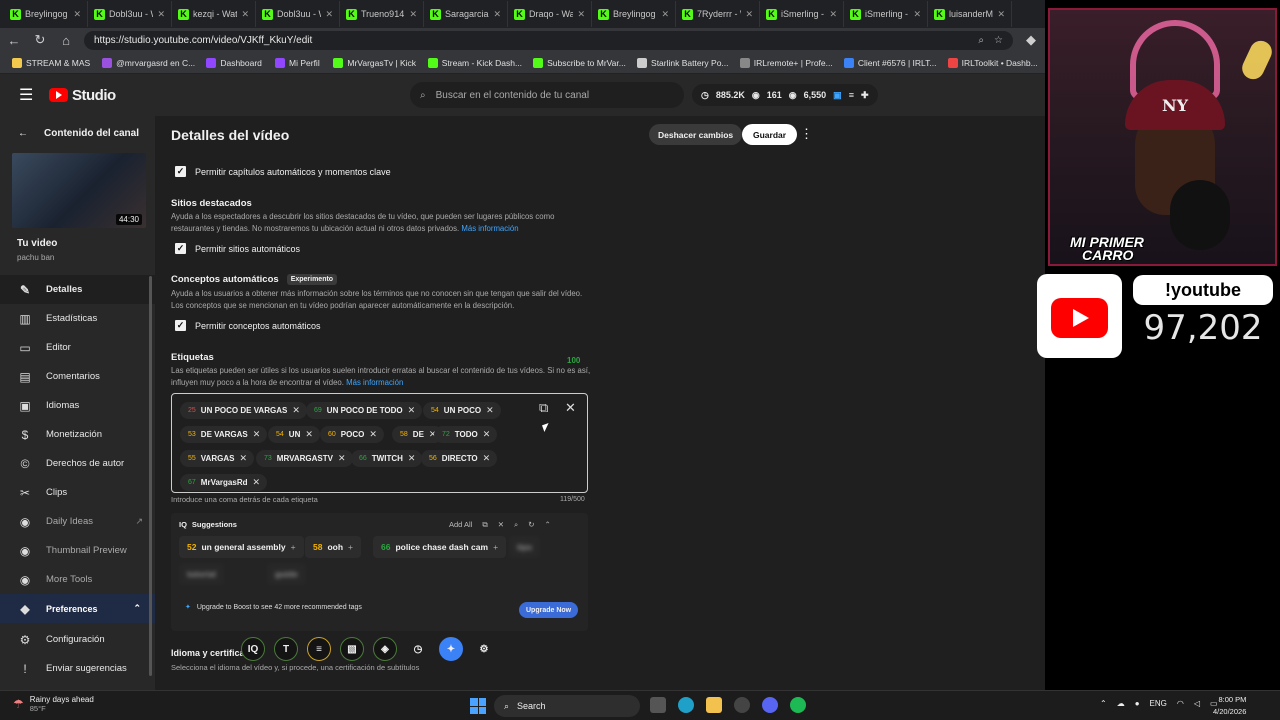  Describe the element at coordinates (352, 434) in the screenshot. I see `tag-chip: 60 POCO ✕` at that location.